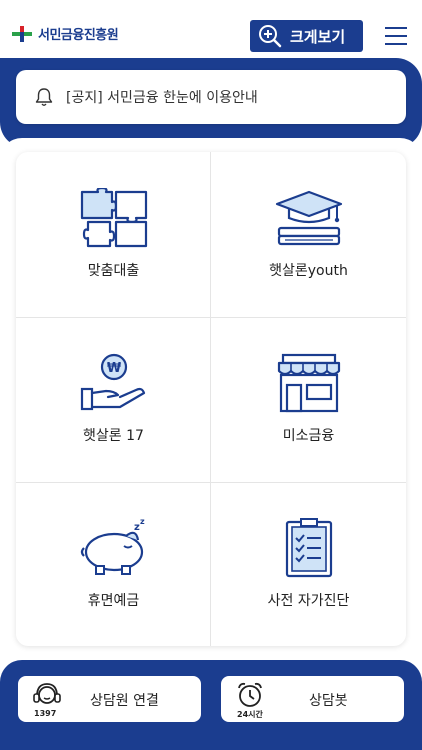 The height and width of the screenshot is (750, 422). I want to click on counselor-connect-button: 1397 상담원 연결, so click(109, 699).